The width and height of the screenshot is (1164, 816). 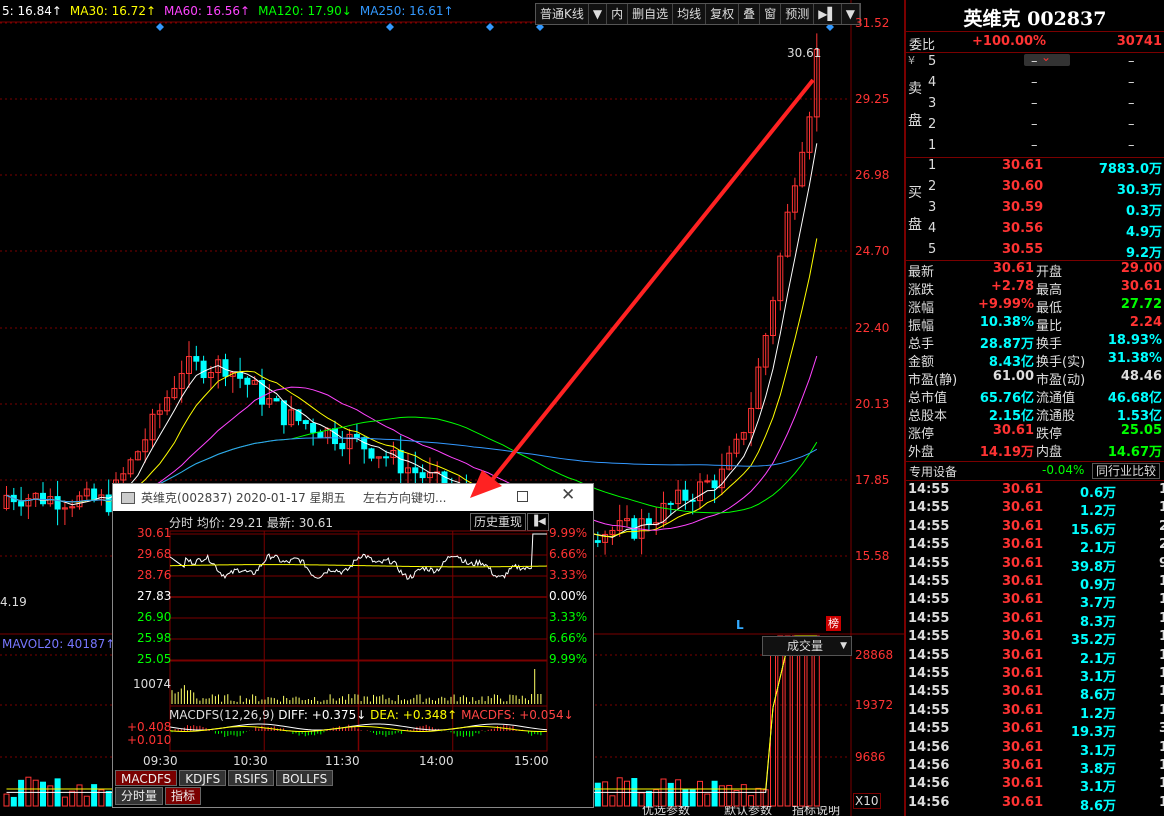 What do you see at coordinates (353, 641) in the screenshot?
I see `intraday-chart` at bounding box center [353, 641].